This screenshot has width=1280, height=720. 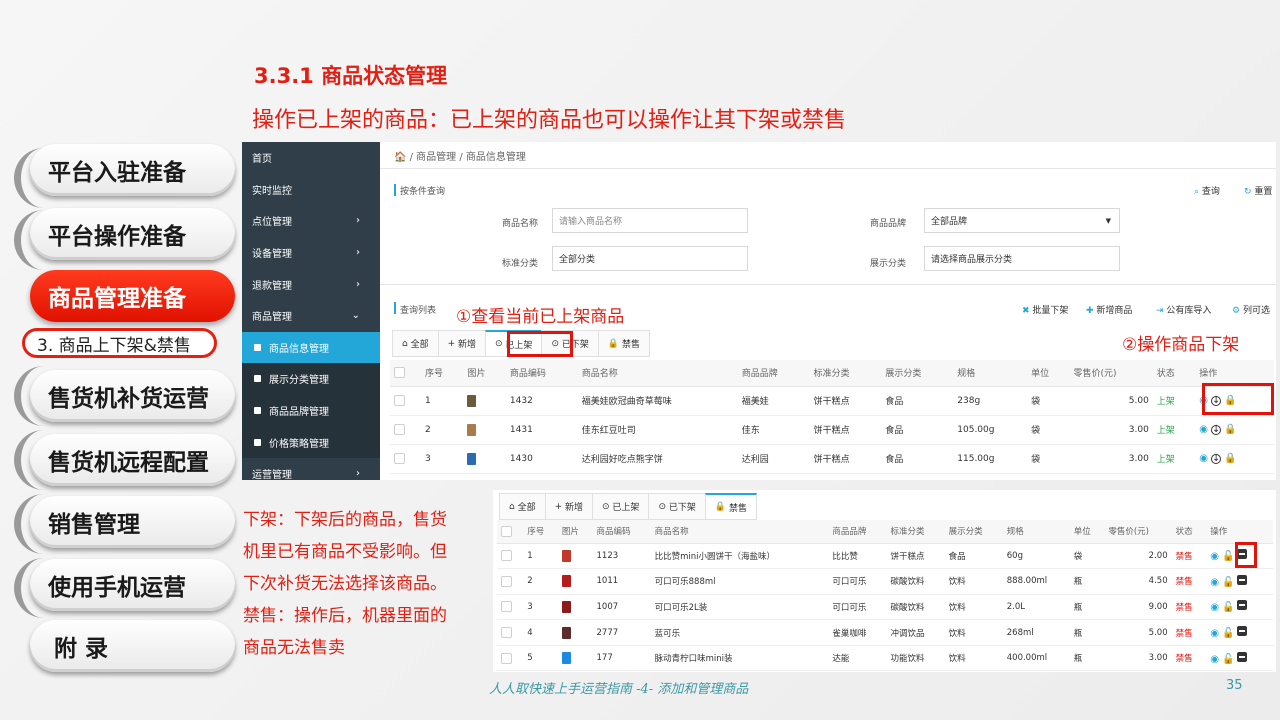 What do you see at coordinates (132, 296) in the screenshot?
I see `nav-item-product-management: 商品管理准备` at bounding box center [132, 296].